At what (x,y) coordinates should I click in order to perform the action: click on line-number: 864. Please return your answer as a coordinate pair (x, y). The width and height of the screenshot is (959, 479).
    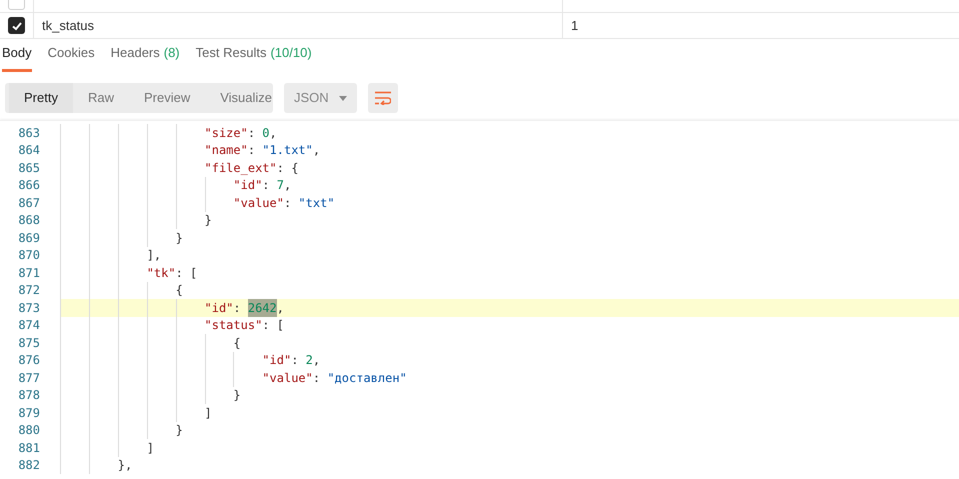
    Looking at the image, I should click on (28, 151).